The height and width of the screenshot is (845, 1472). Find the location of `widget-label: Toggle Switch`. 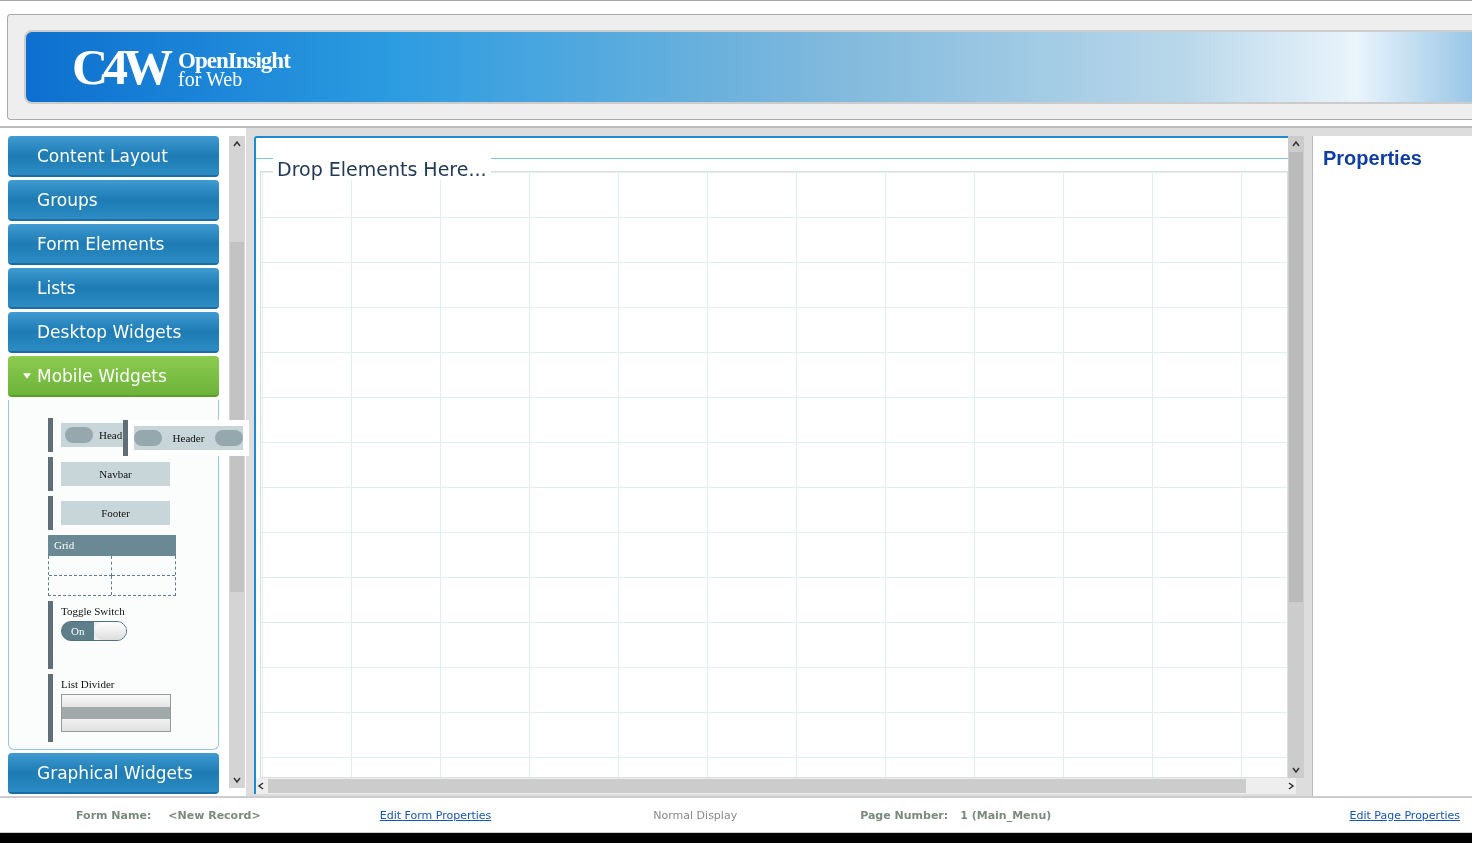

widget-label: Toggle Switch is located at coordinates (93, 611).